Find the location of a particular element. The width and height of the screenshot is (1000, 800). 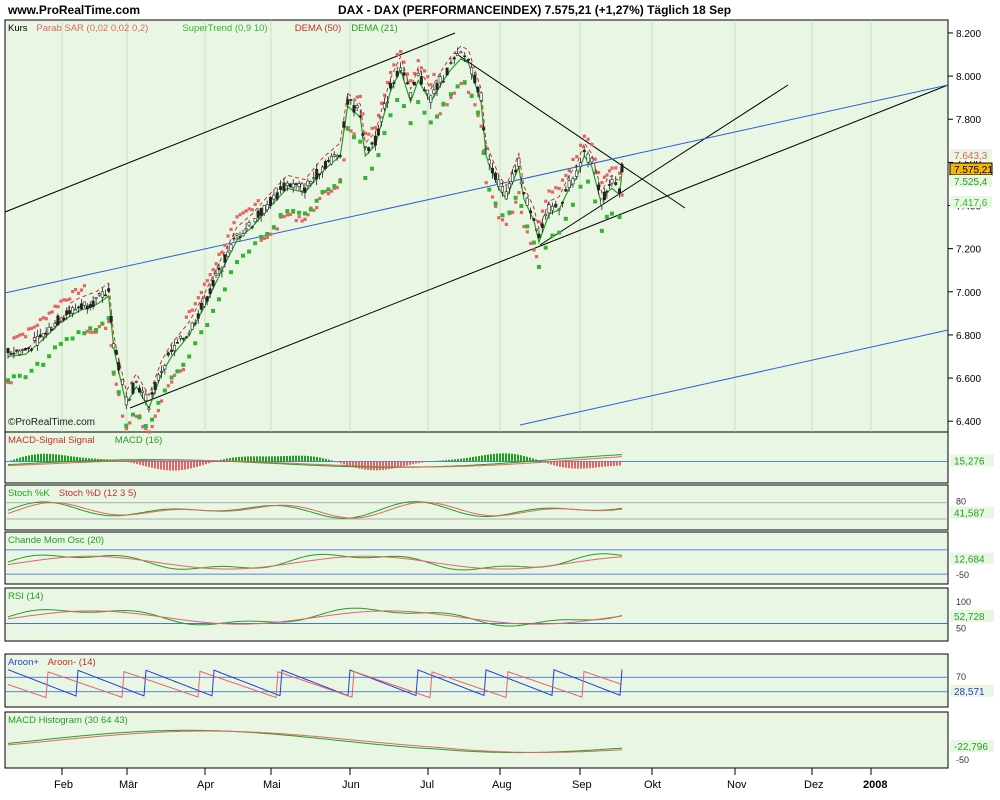

x-tick-label: Nov is located at coordinates (737, 785).